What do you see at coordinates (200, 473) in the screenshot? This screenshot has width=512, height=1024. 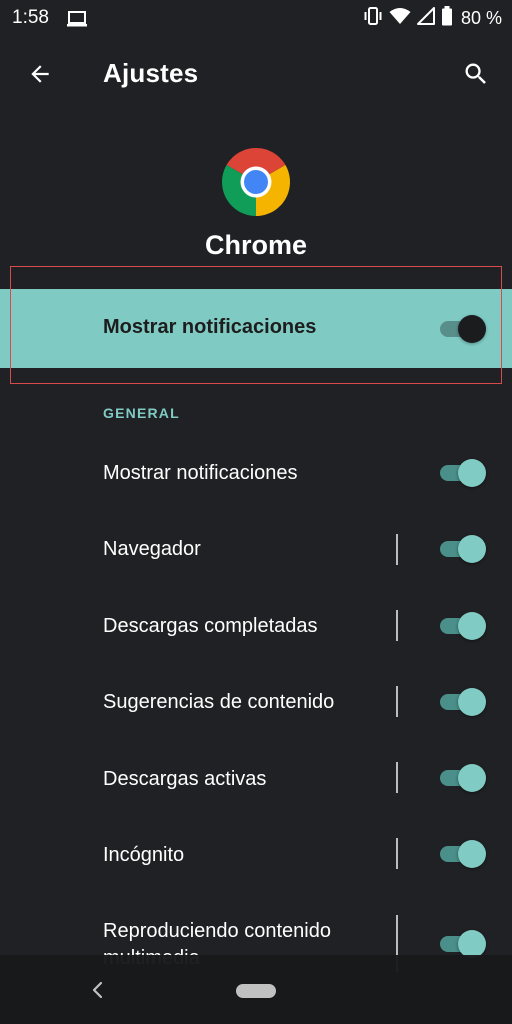 I see `setting-label: Mostrar notificaciones` at bounding box center [200, 473].